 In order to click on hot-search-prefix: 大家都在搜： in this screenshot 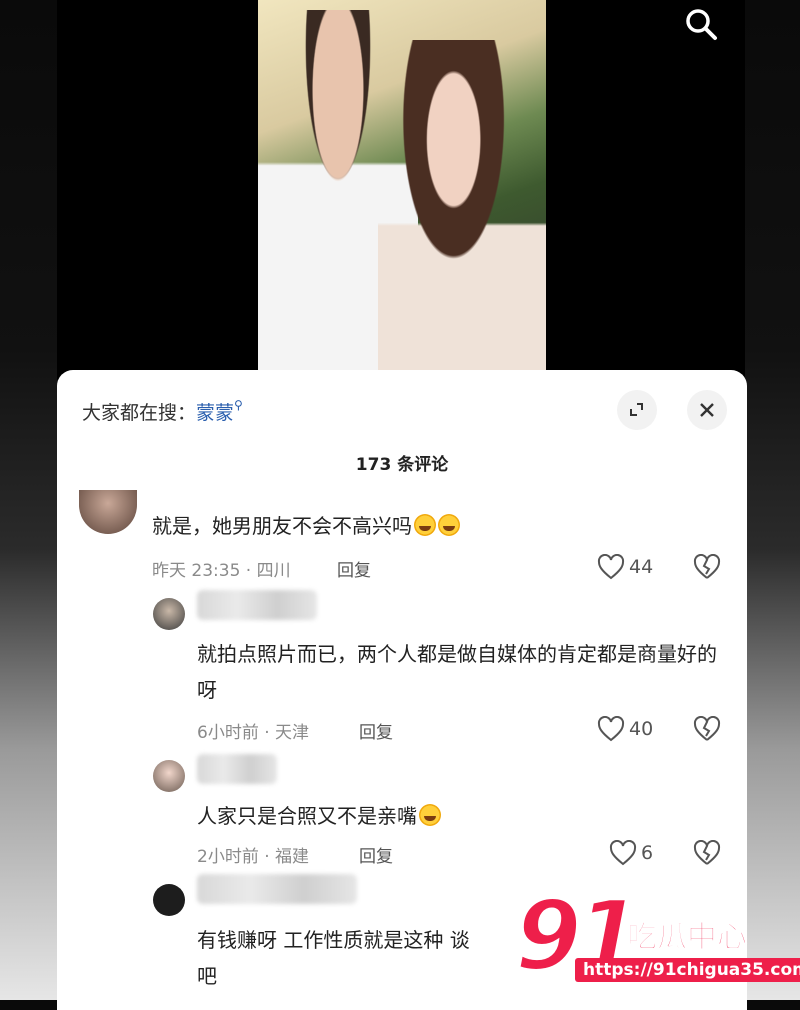, I will do `click(139, 413)`.